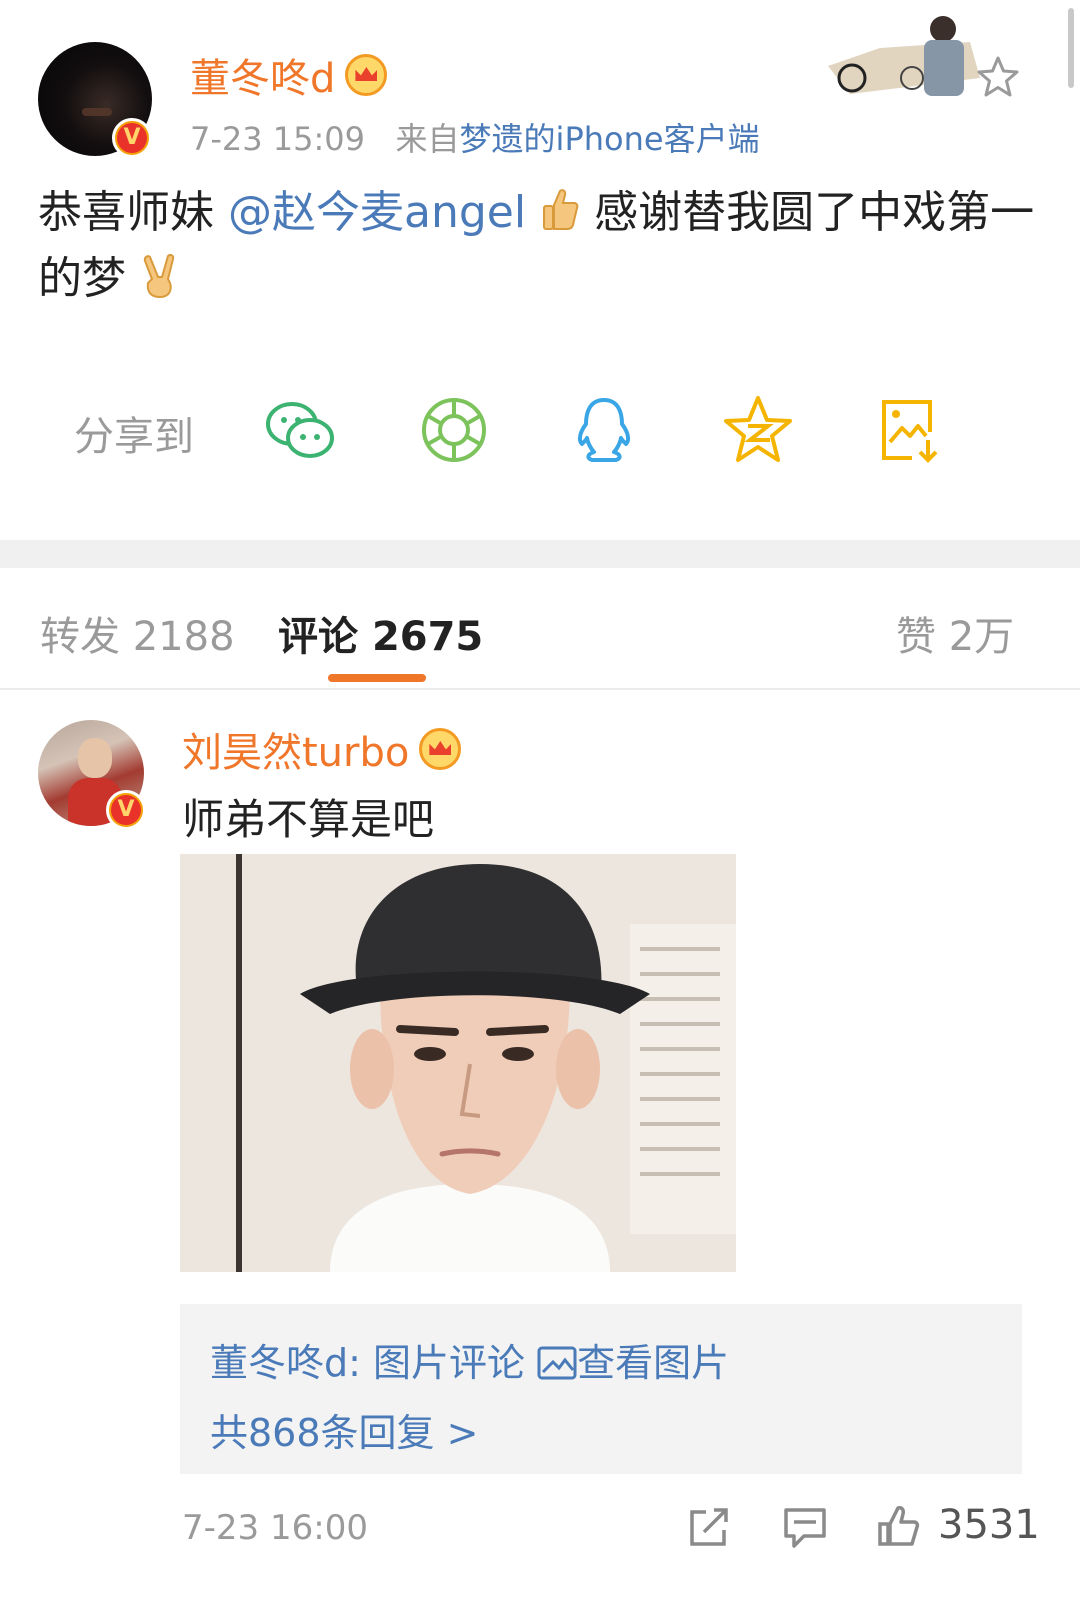 This screenshot has width=1080, height=1602. Describe the element at coordinates (916, 637) in the screenshot. I see `tab-likes-label: 赞` at that location.